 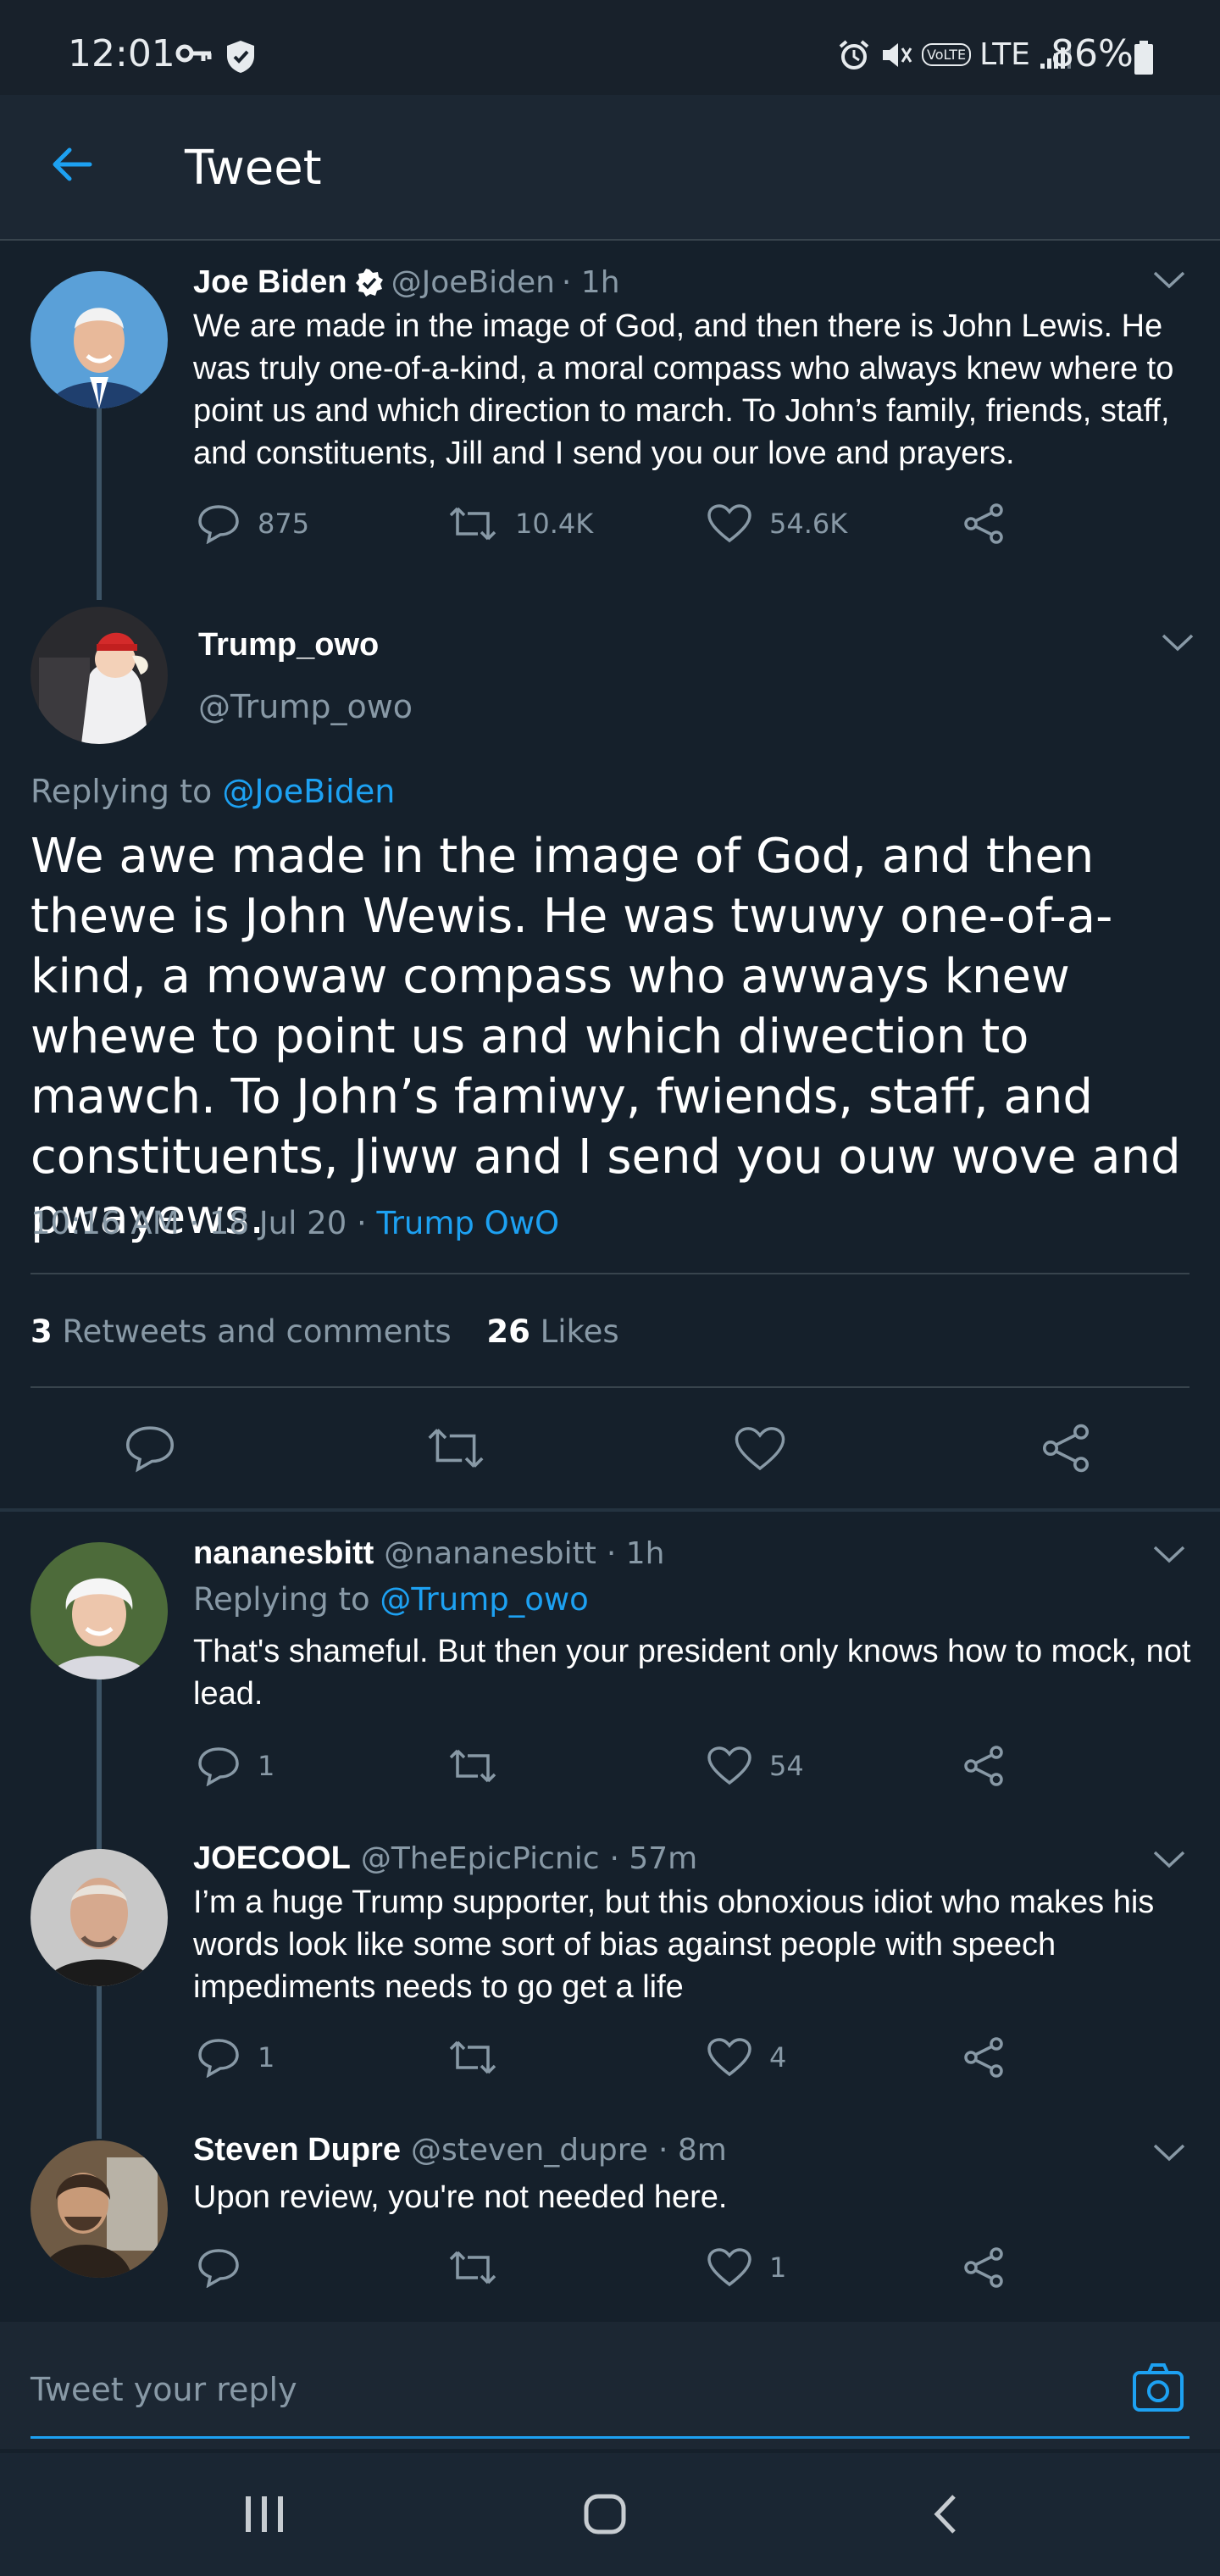 I want to click on like-count: 4, so click(x=778, y=2057).